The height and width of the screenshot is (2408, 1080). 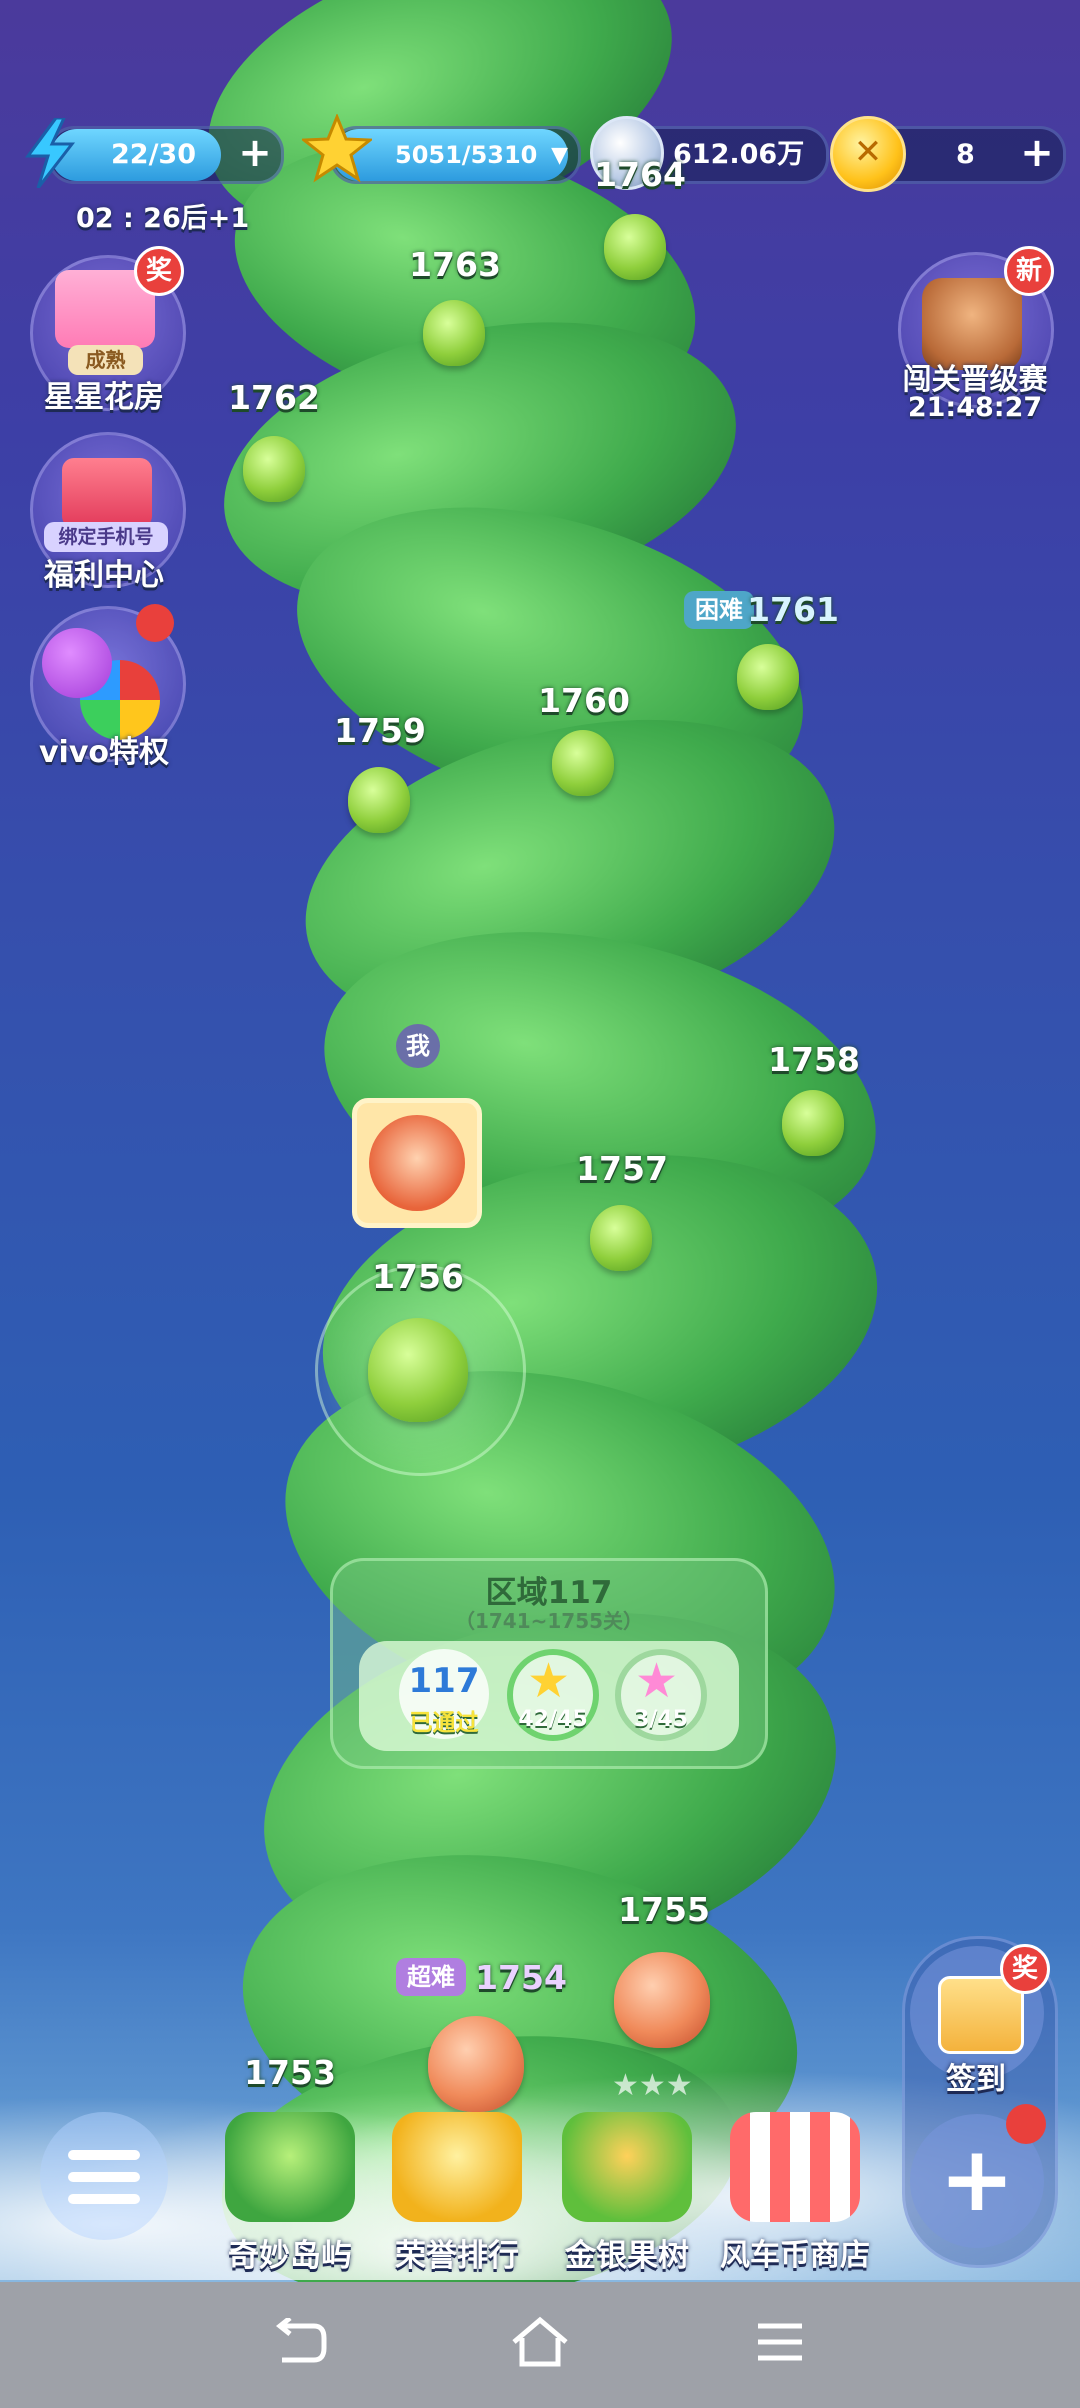 I want to click on avatar-character-icon, so click(x=417, y=1163).